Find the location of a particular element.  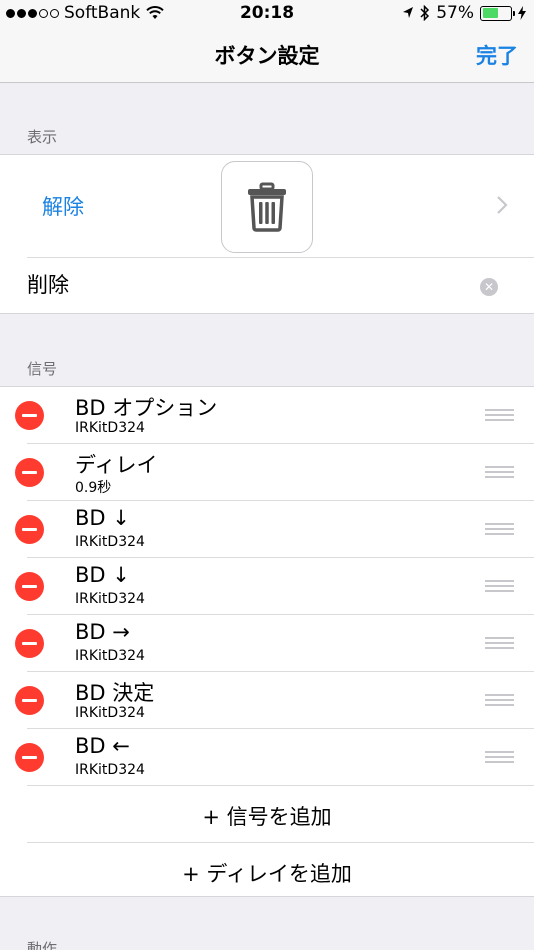

add-signal-label: + 信号を追加 is located at coordinates (267, 817).